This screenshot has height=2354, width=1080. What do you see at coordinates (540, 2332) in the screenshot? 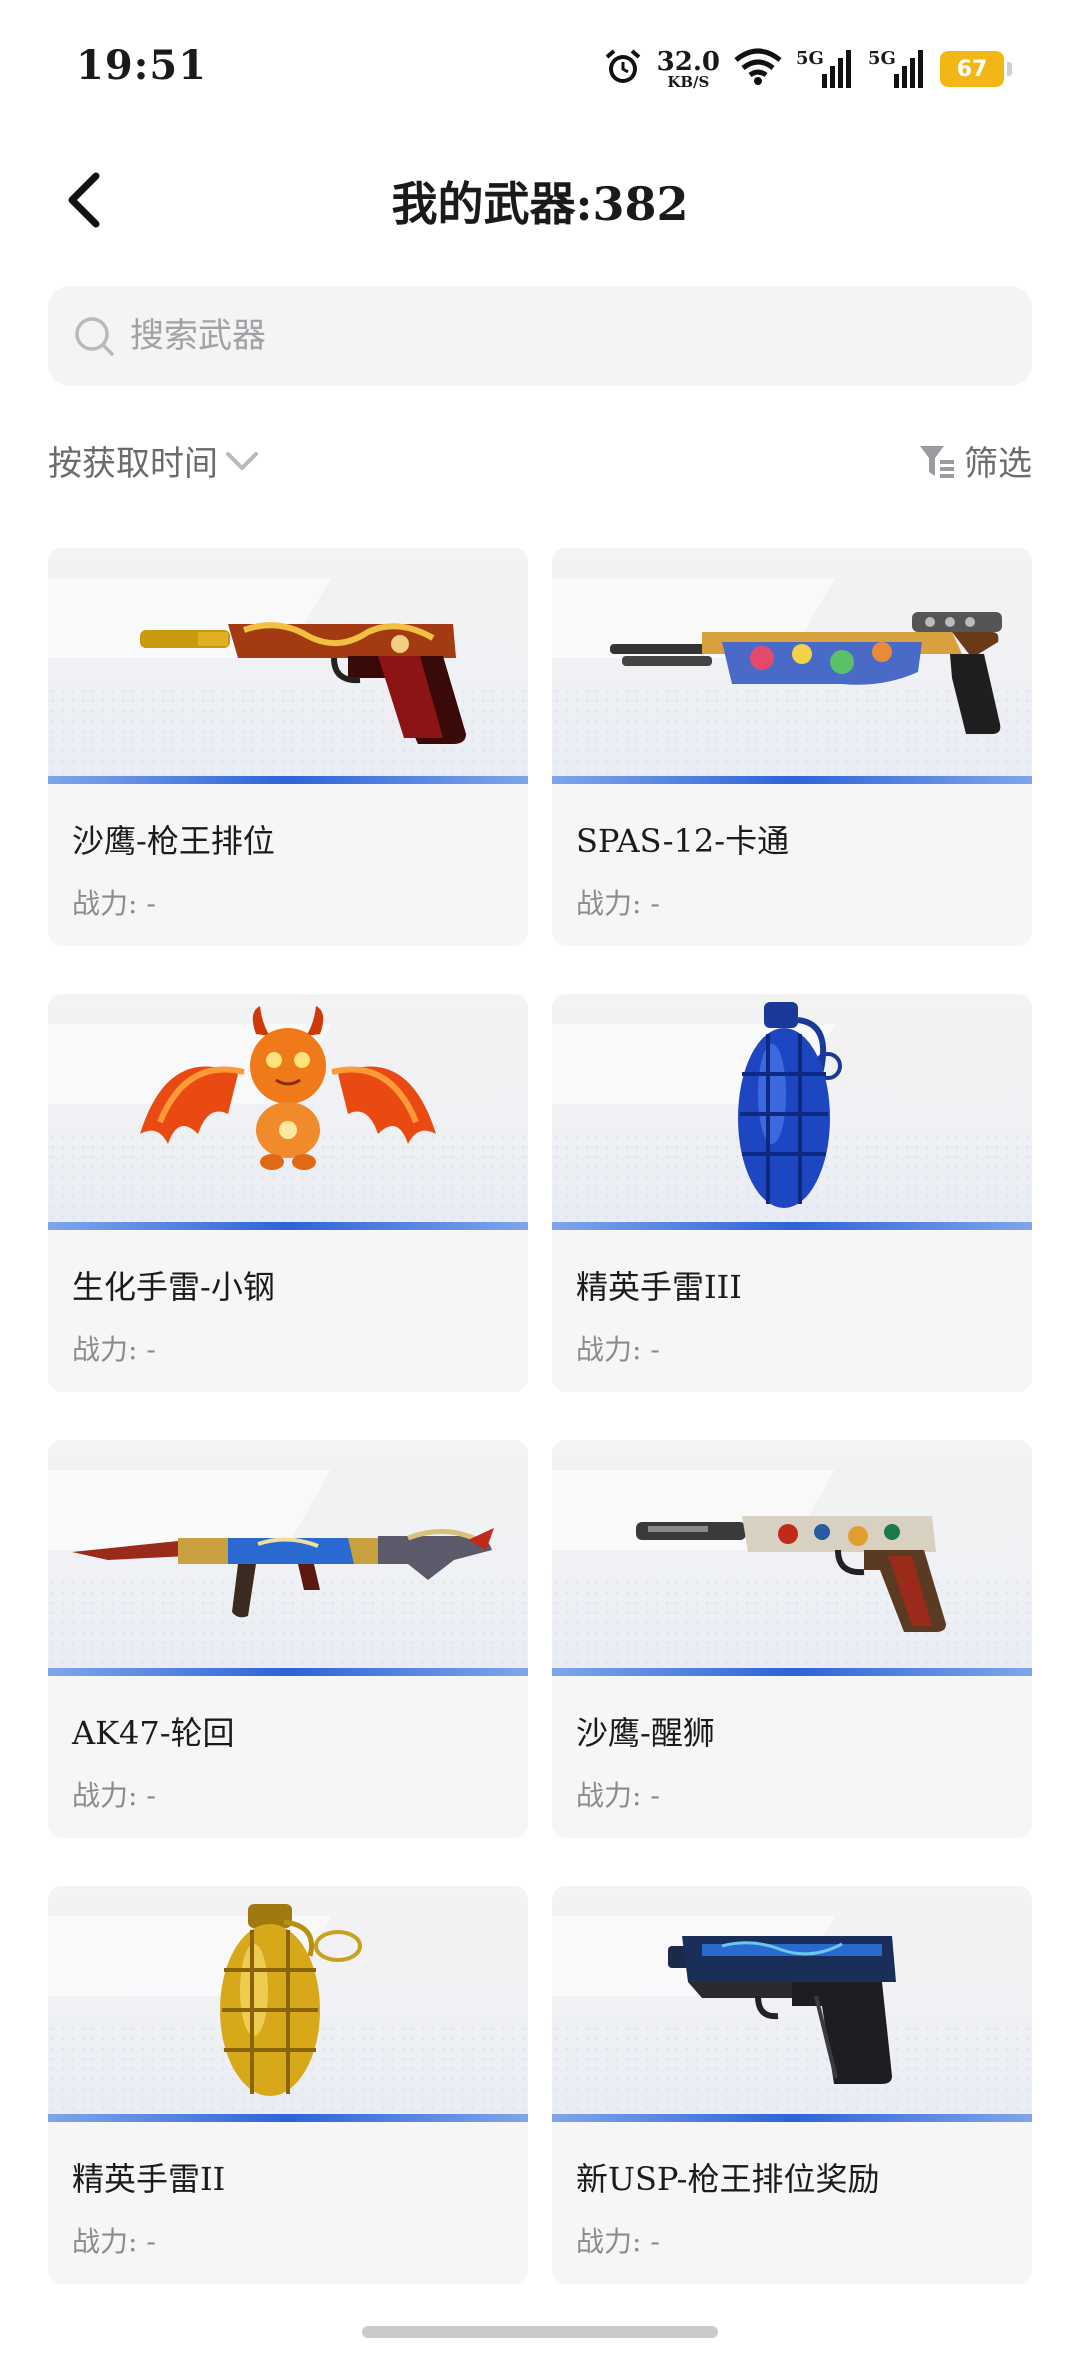
I see `home-indicator` at bounding box center [540, 2332].